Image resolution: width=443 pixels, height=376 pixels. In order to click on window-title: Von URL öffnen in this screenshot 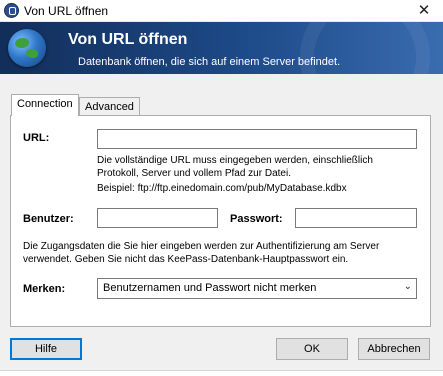, I will do `click(66, 11)`.